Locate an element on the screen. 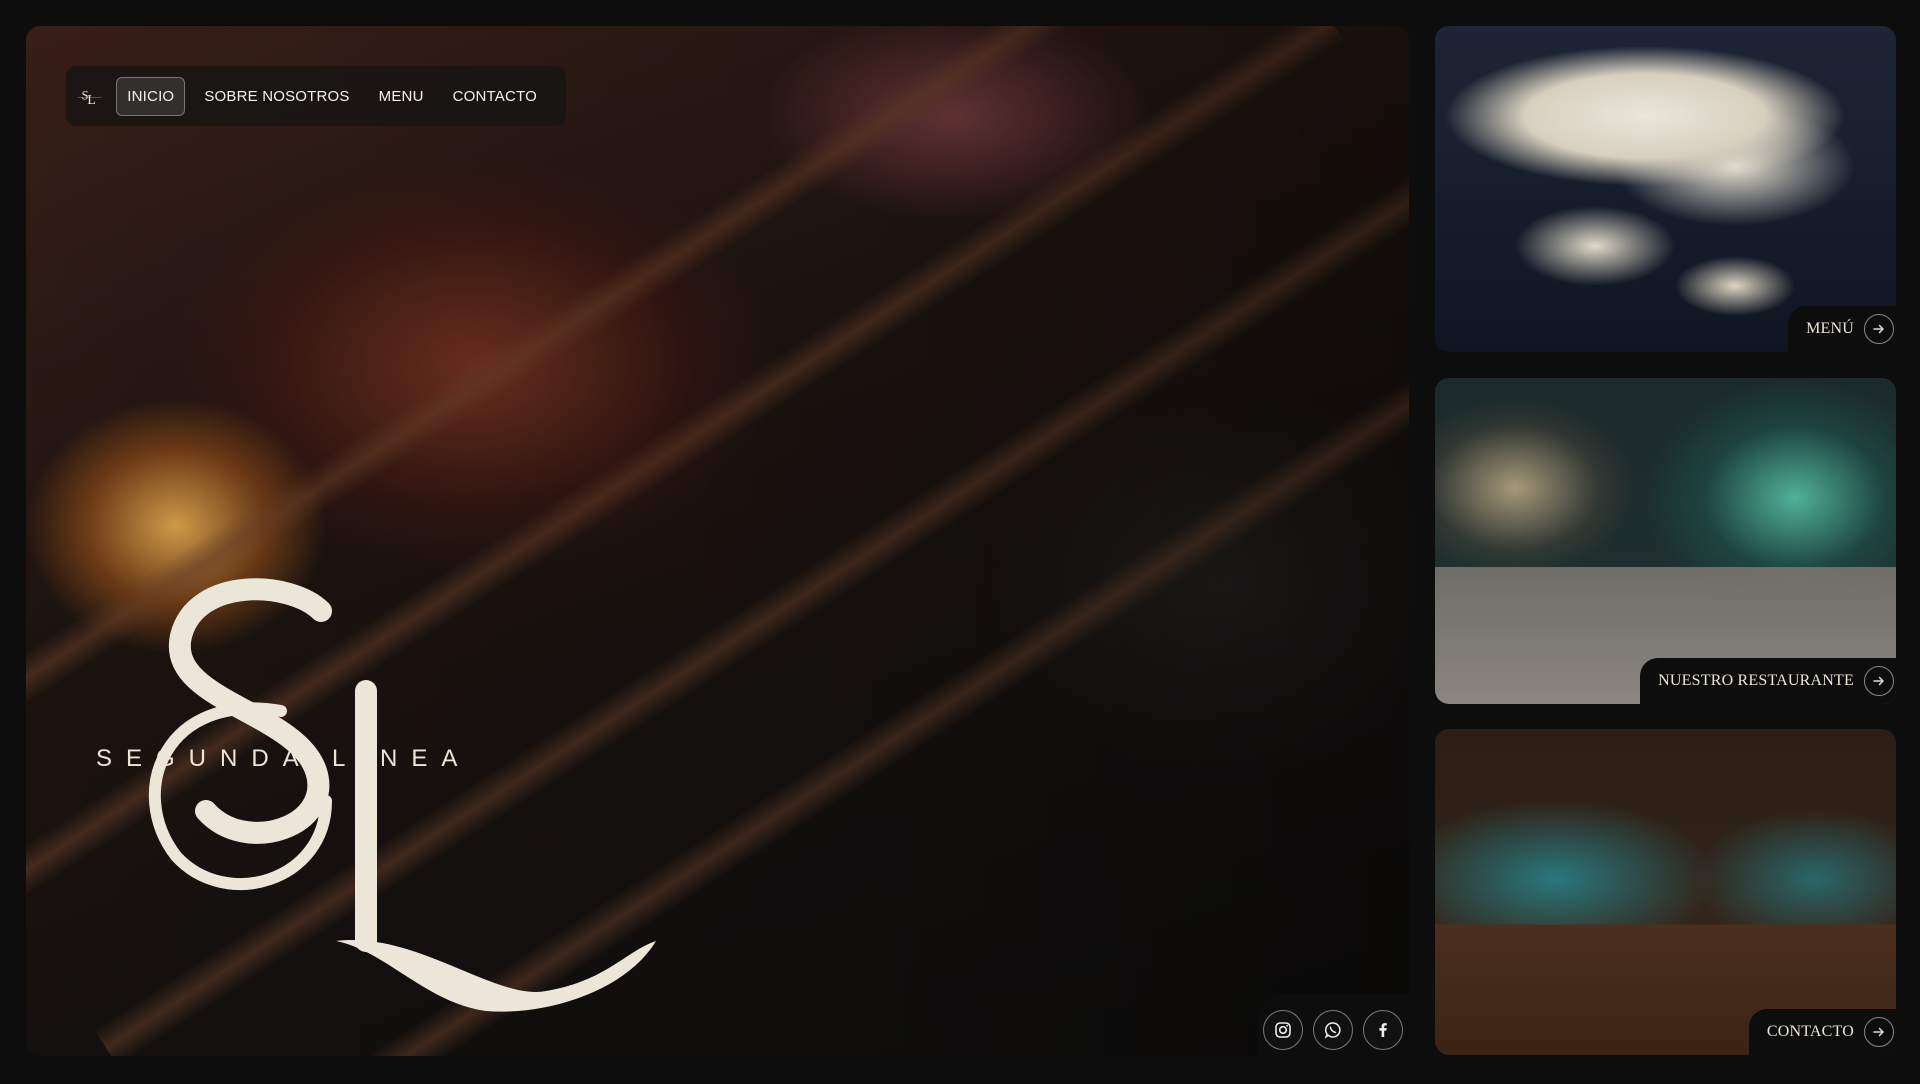 The image size is (1920, 1084). facebook-button is located at coordinates (1383, 1030).